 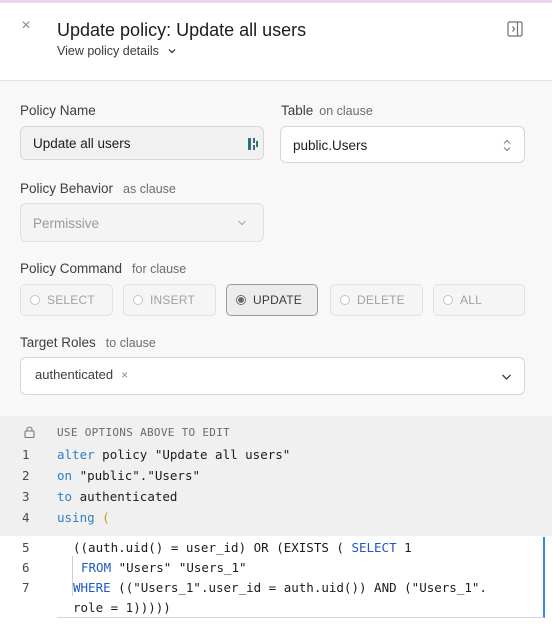 What do you see at coordinates (98, 188) in the screenshot?
I see `policy-behavior-label: Policy Behavior as clause` at bounding box center [98, 188].